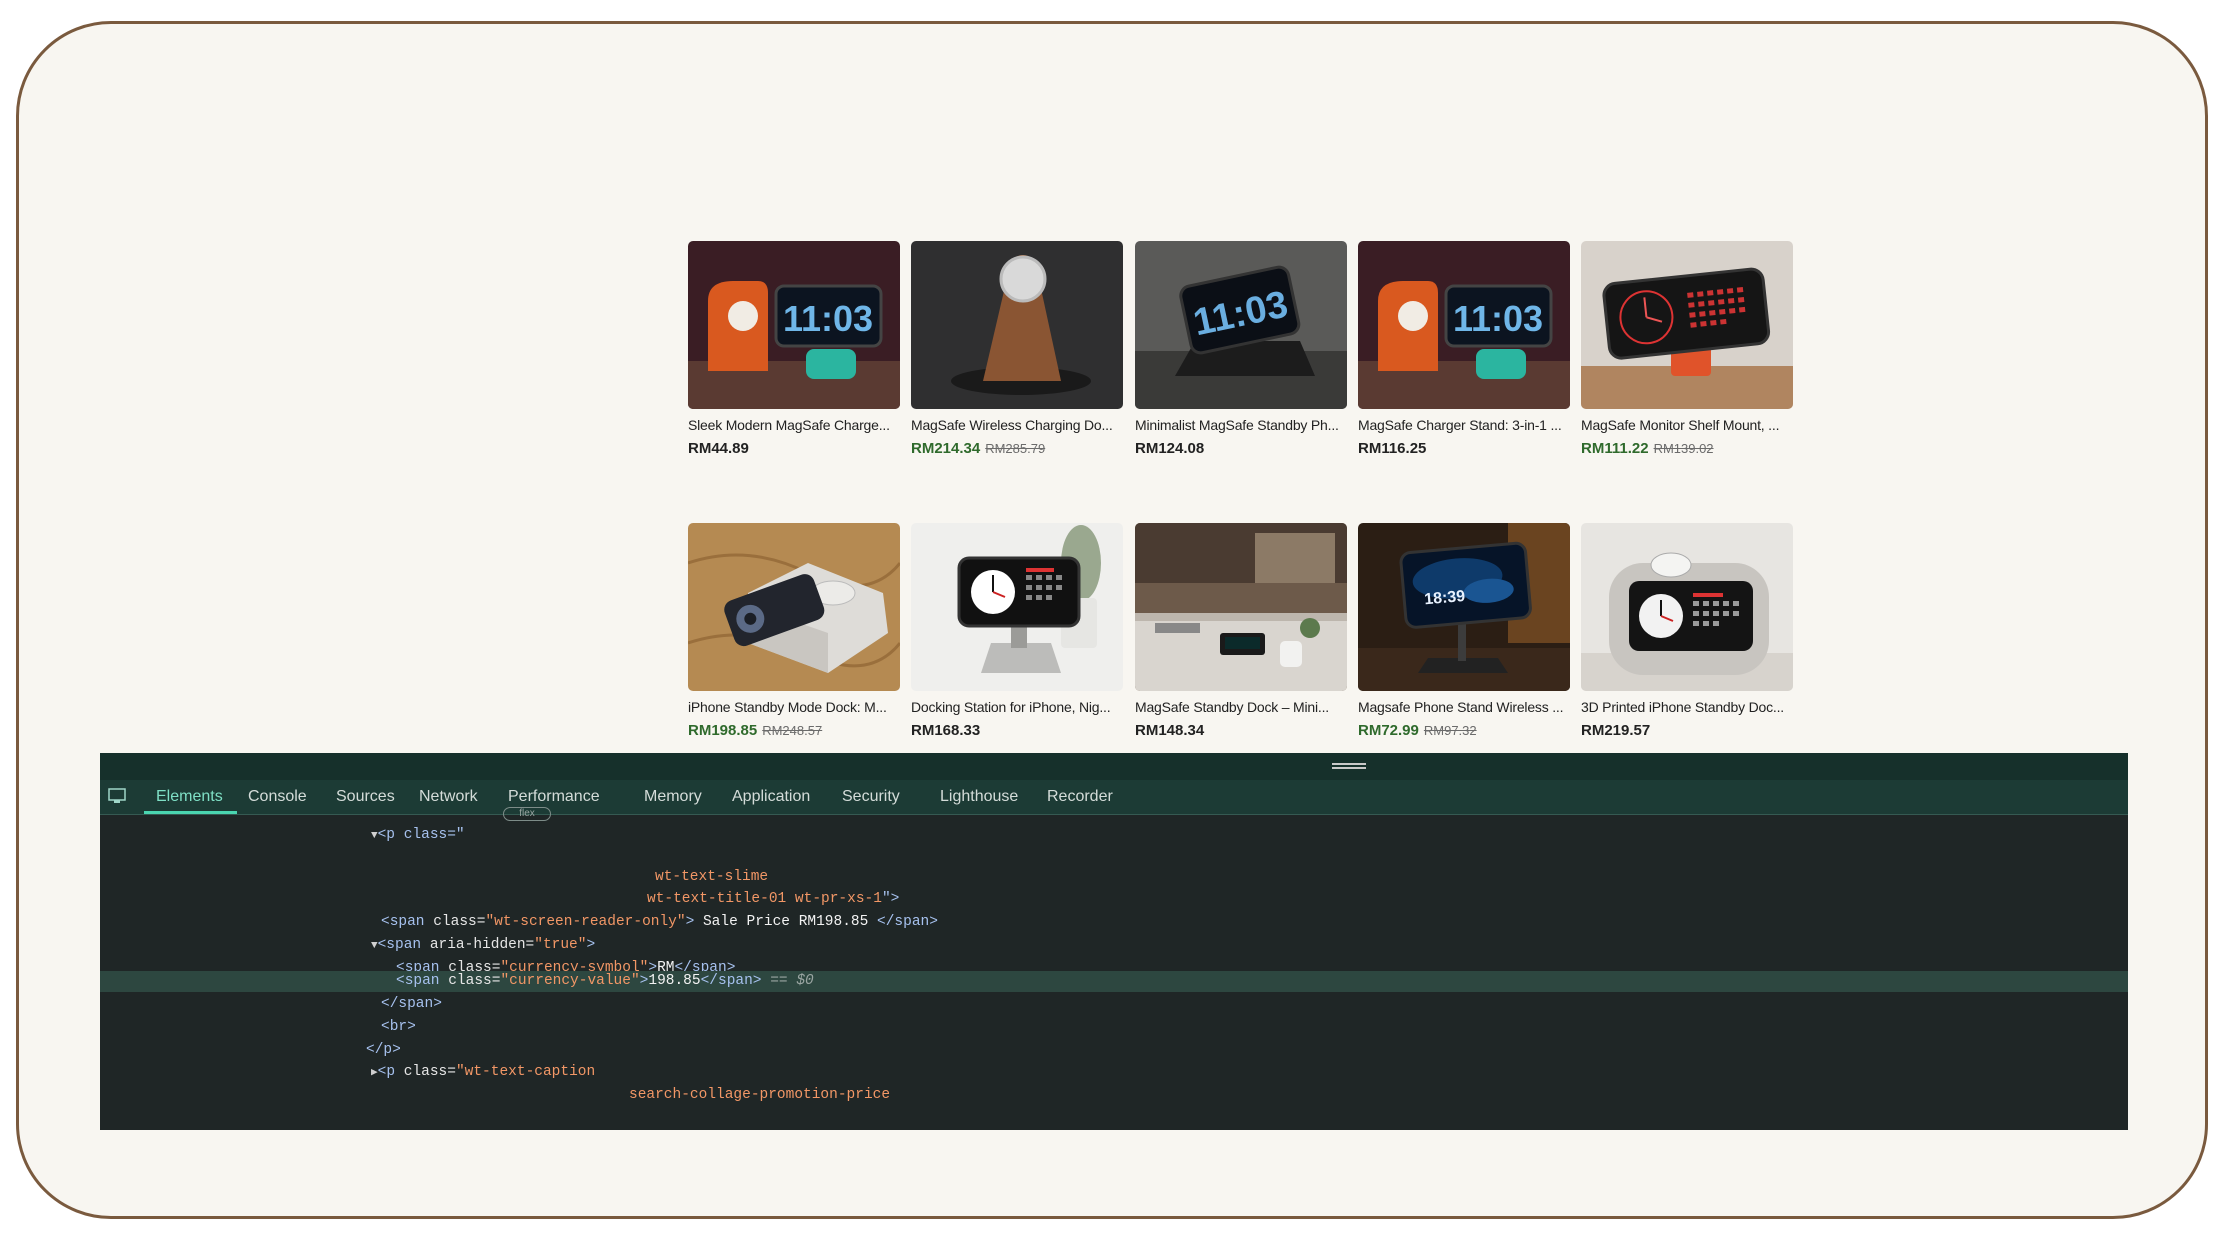 The width and height of the screenshot is (2223, 1240). Describe the element at coordinates (1388, 730) in the screenshot. I see `sale-price: RM72.99` at that location.